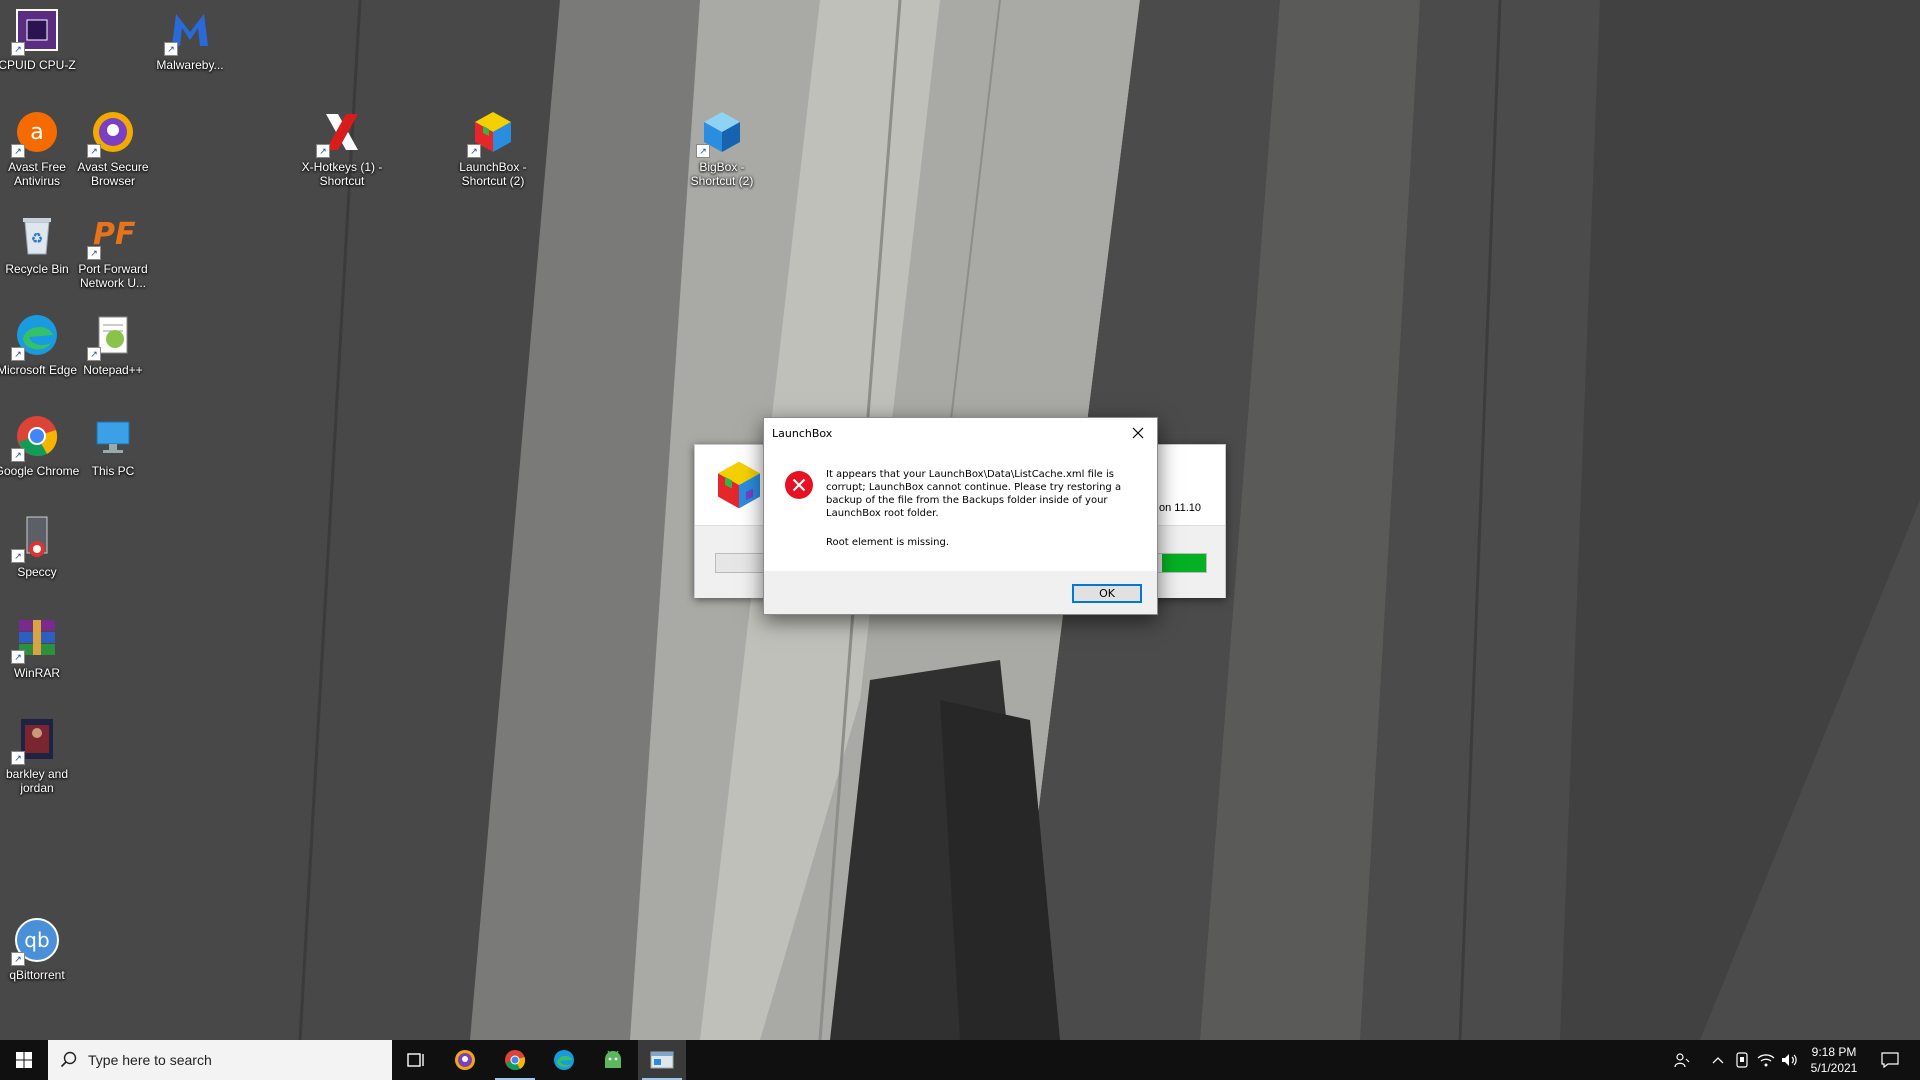  I want to click on recycle-bin-icon: ♻, so click(37, 236).